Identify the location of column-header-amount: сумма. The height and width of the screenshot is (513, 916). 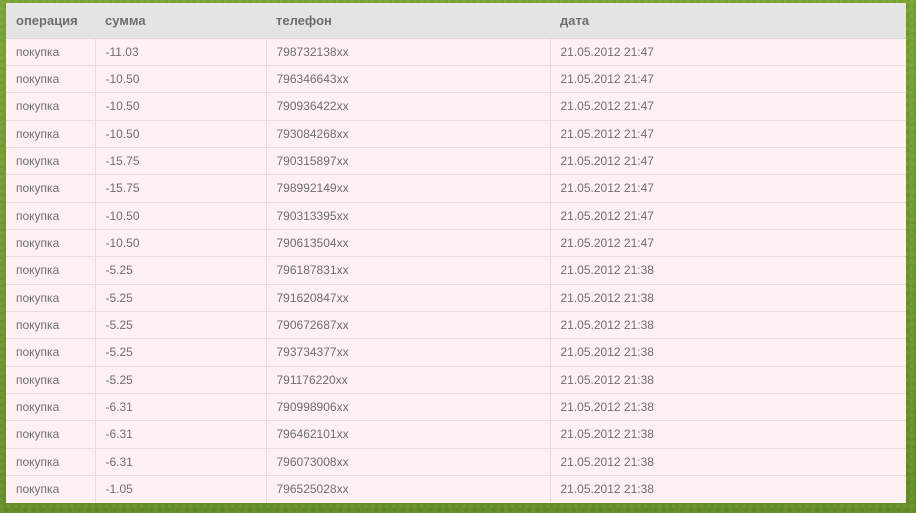
(180, 21).